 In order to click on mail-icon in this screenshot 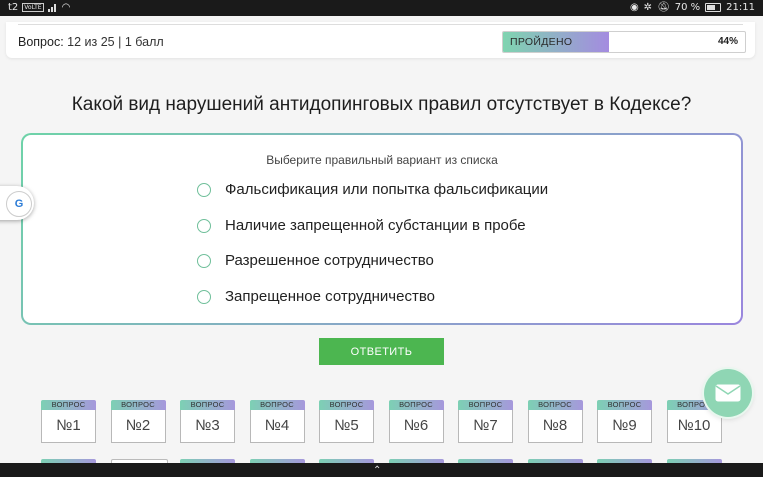, I will do `click(728, 393)`.